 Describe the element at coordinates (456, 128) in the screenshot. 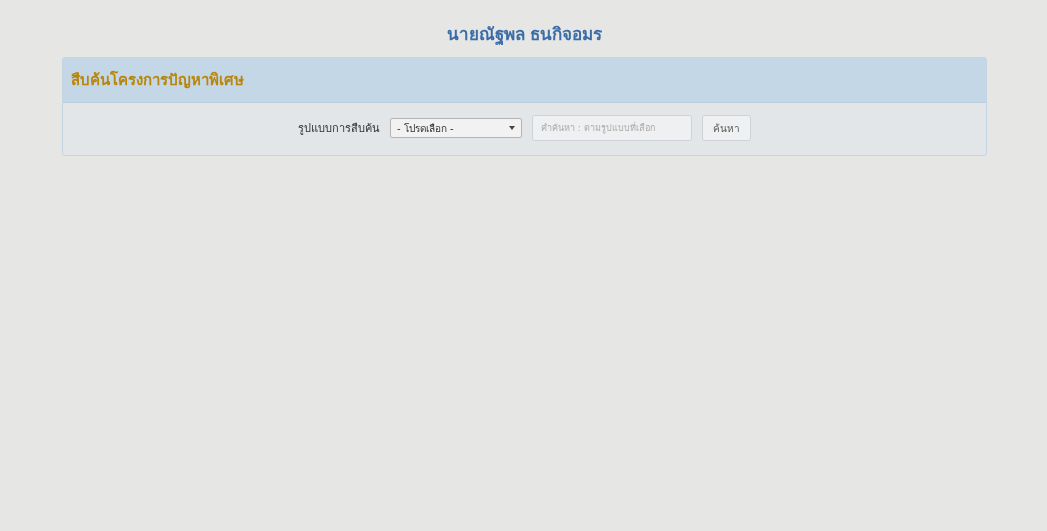

I see `search-type-select: - โปรดเลือก -` at that location.